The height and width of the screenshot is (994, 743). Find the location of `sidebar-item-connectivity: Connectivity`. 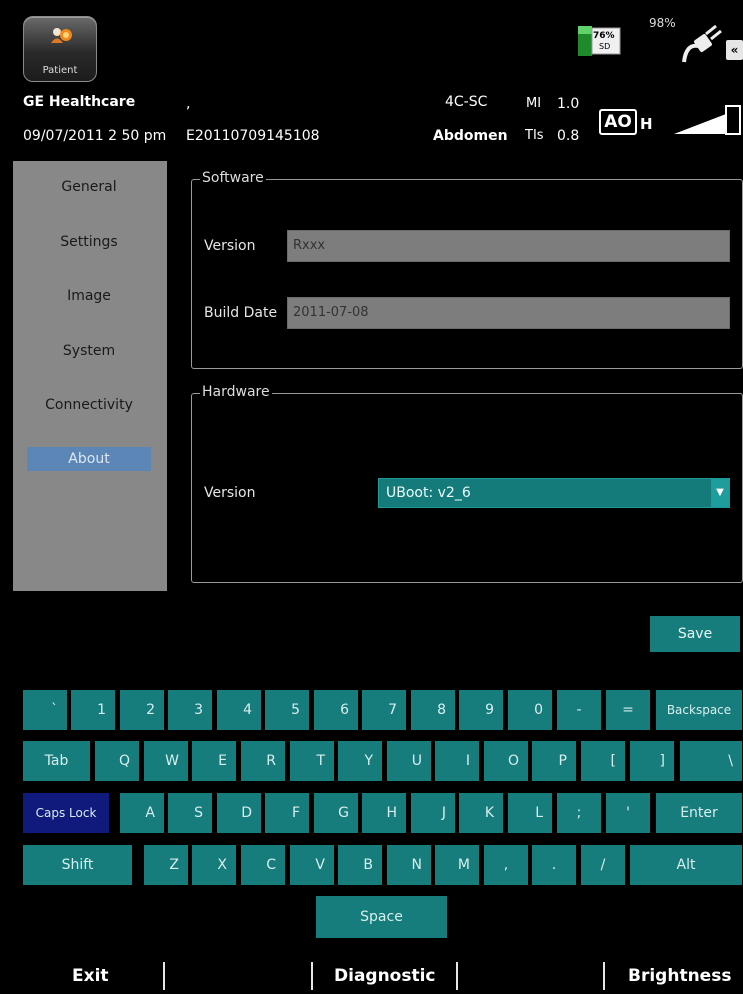

sidebar-item-connectivity: Connectivity is located at coordinates (89, 405).